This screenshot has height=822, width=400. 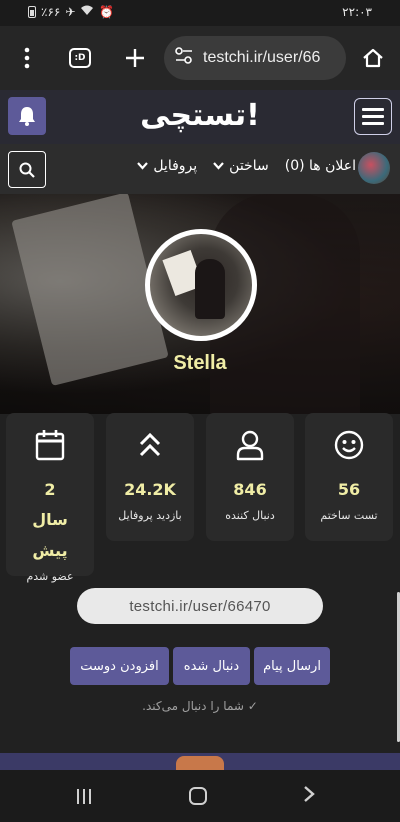 What do you see at coordinates (200, 363) in the screenshot?
I see `profile-username: Stella` at bounding box center [200, 363].